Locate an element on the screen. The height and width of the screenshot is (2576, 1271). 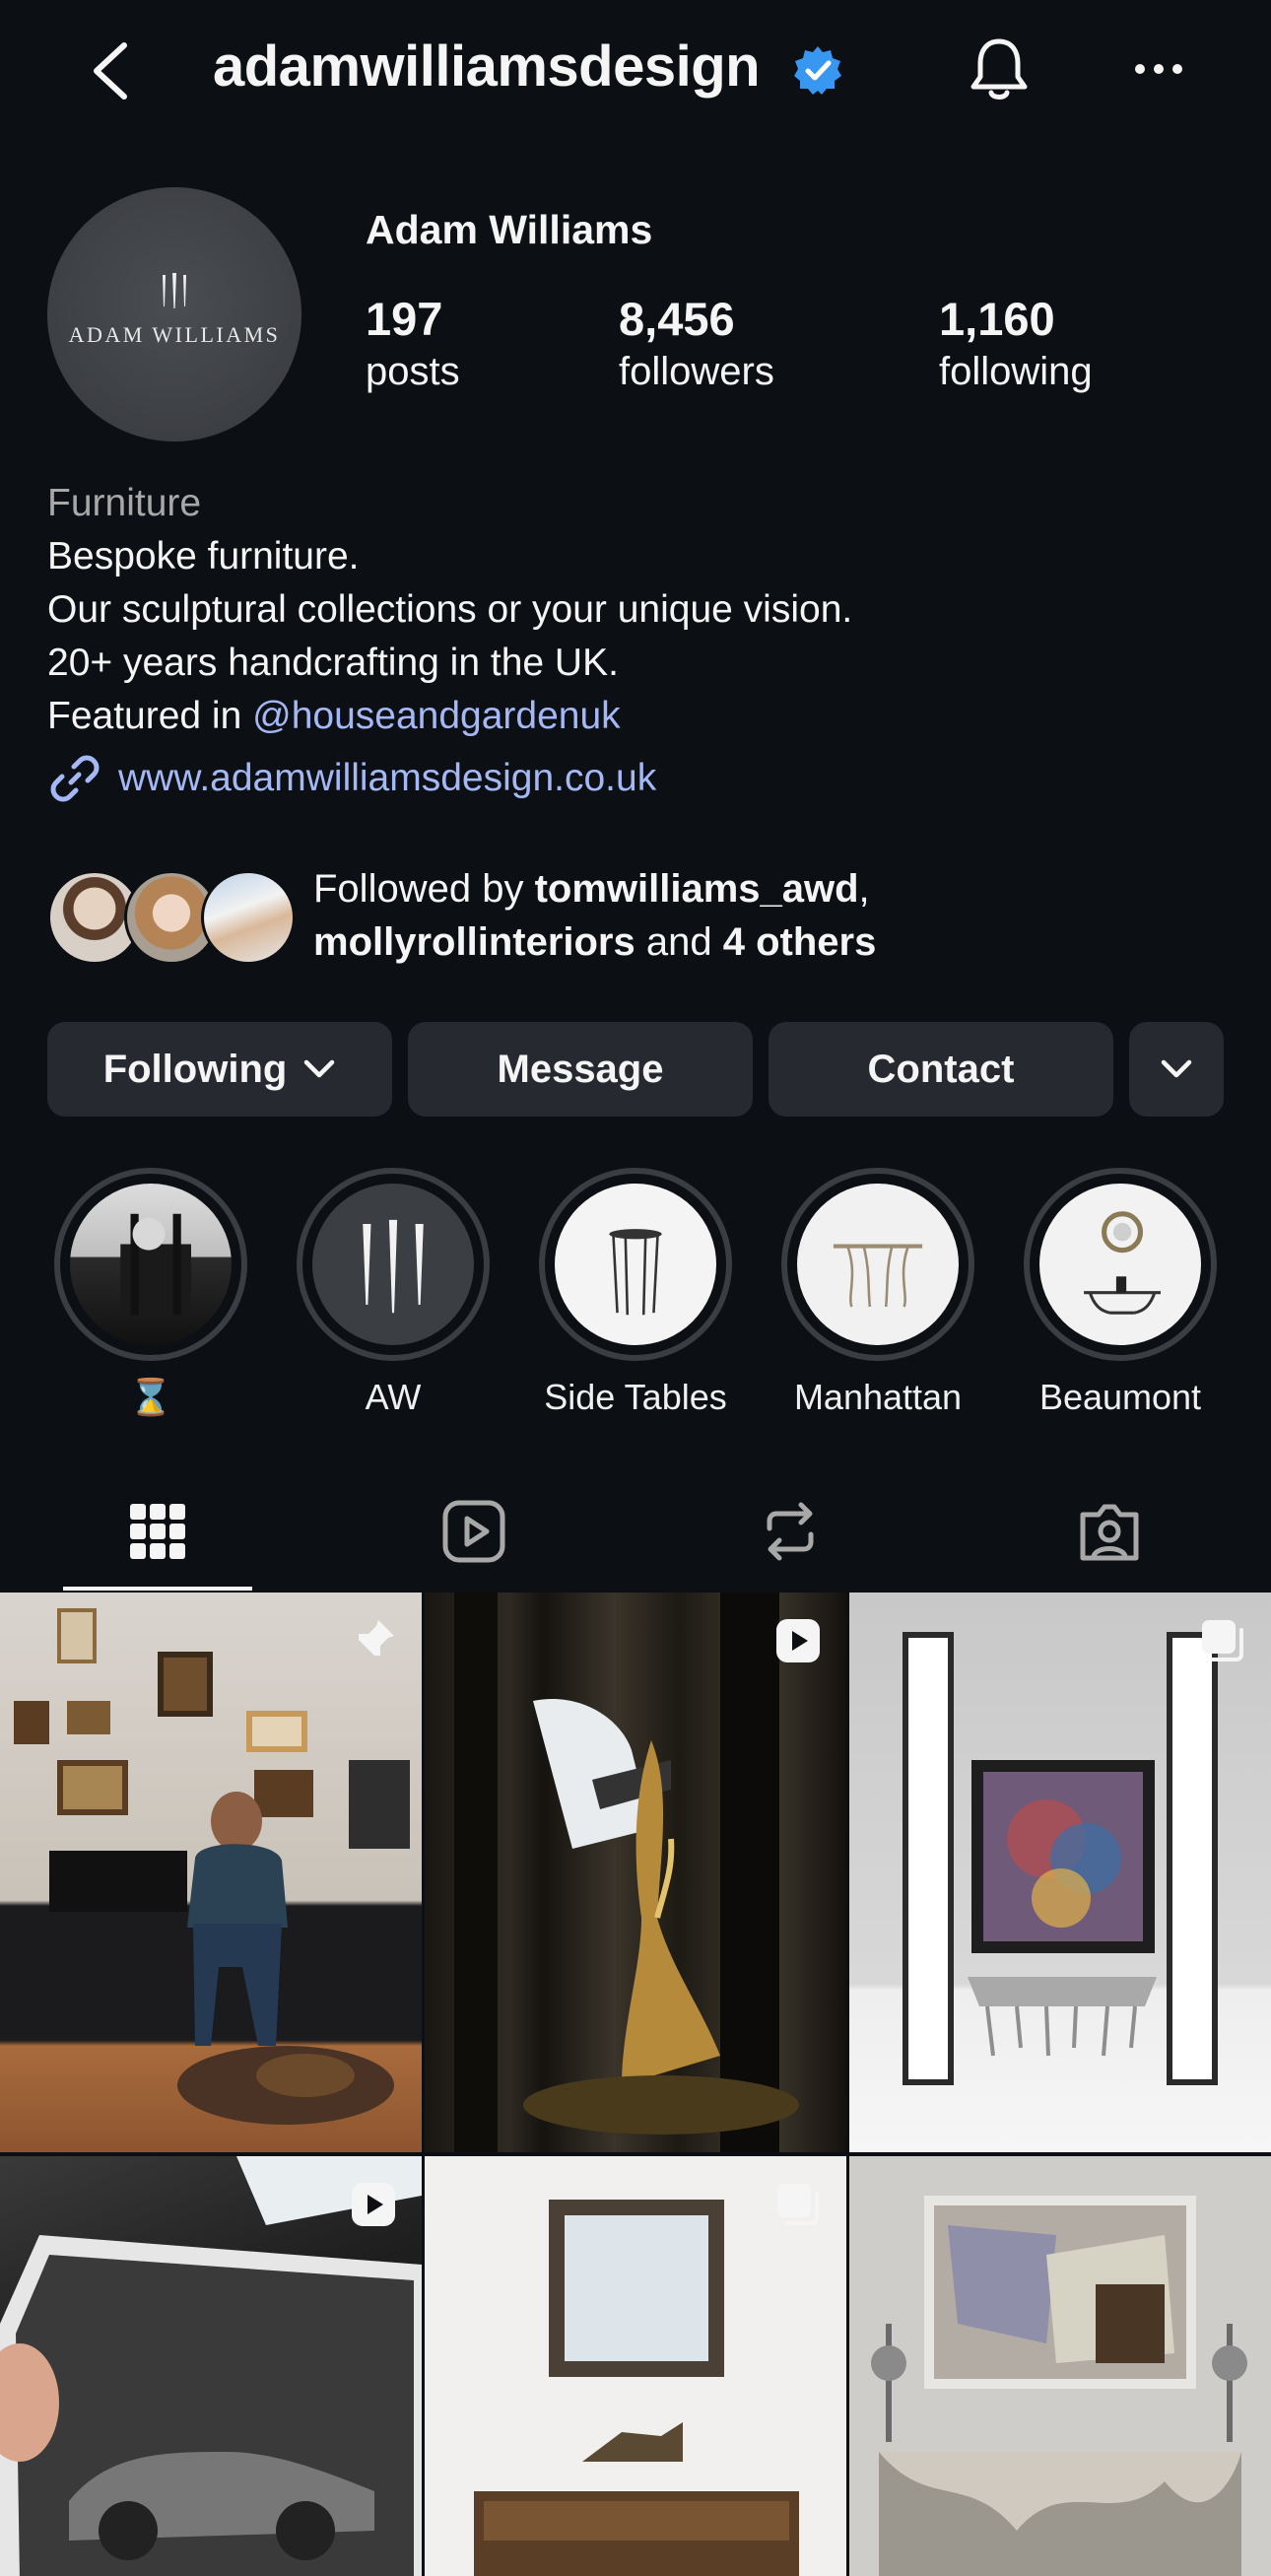
followers-count: 8,456 is located at coordinates (677, 319).